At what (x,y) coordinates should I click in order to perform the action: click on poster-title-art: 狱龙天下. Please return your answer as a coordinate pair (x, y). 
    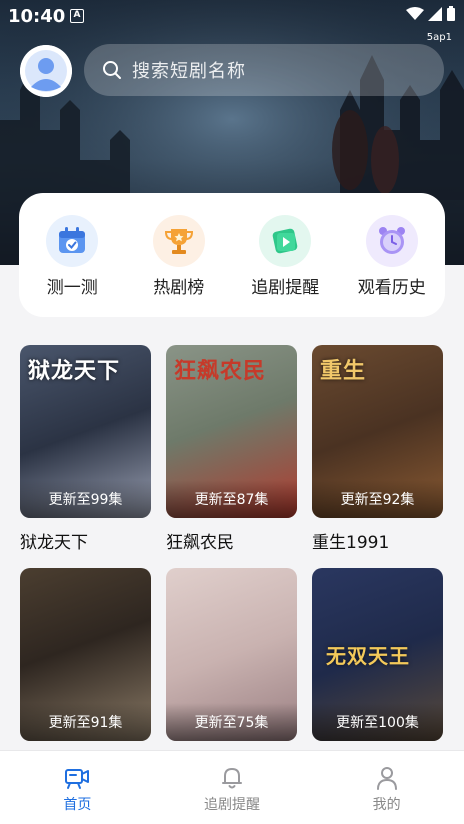
    Looking at the image, I should click on (74, 371).